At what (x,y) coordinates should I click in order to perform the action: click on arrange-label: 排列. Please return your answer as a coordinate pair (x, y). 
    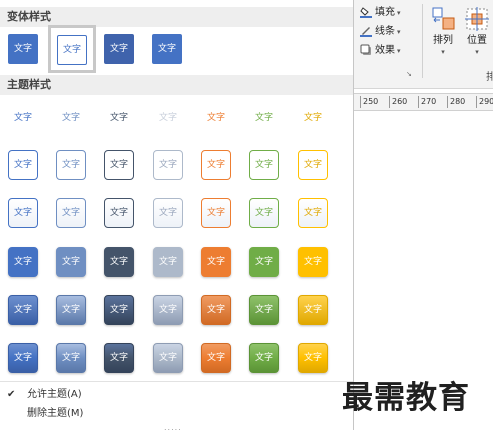
    Looking at the image, I should click on (443, 40).